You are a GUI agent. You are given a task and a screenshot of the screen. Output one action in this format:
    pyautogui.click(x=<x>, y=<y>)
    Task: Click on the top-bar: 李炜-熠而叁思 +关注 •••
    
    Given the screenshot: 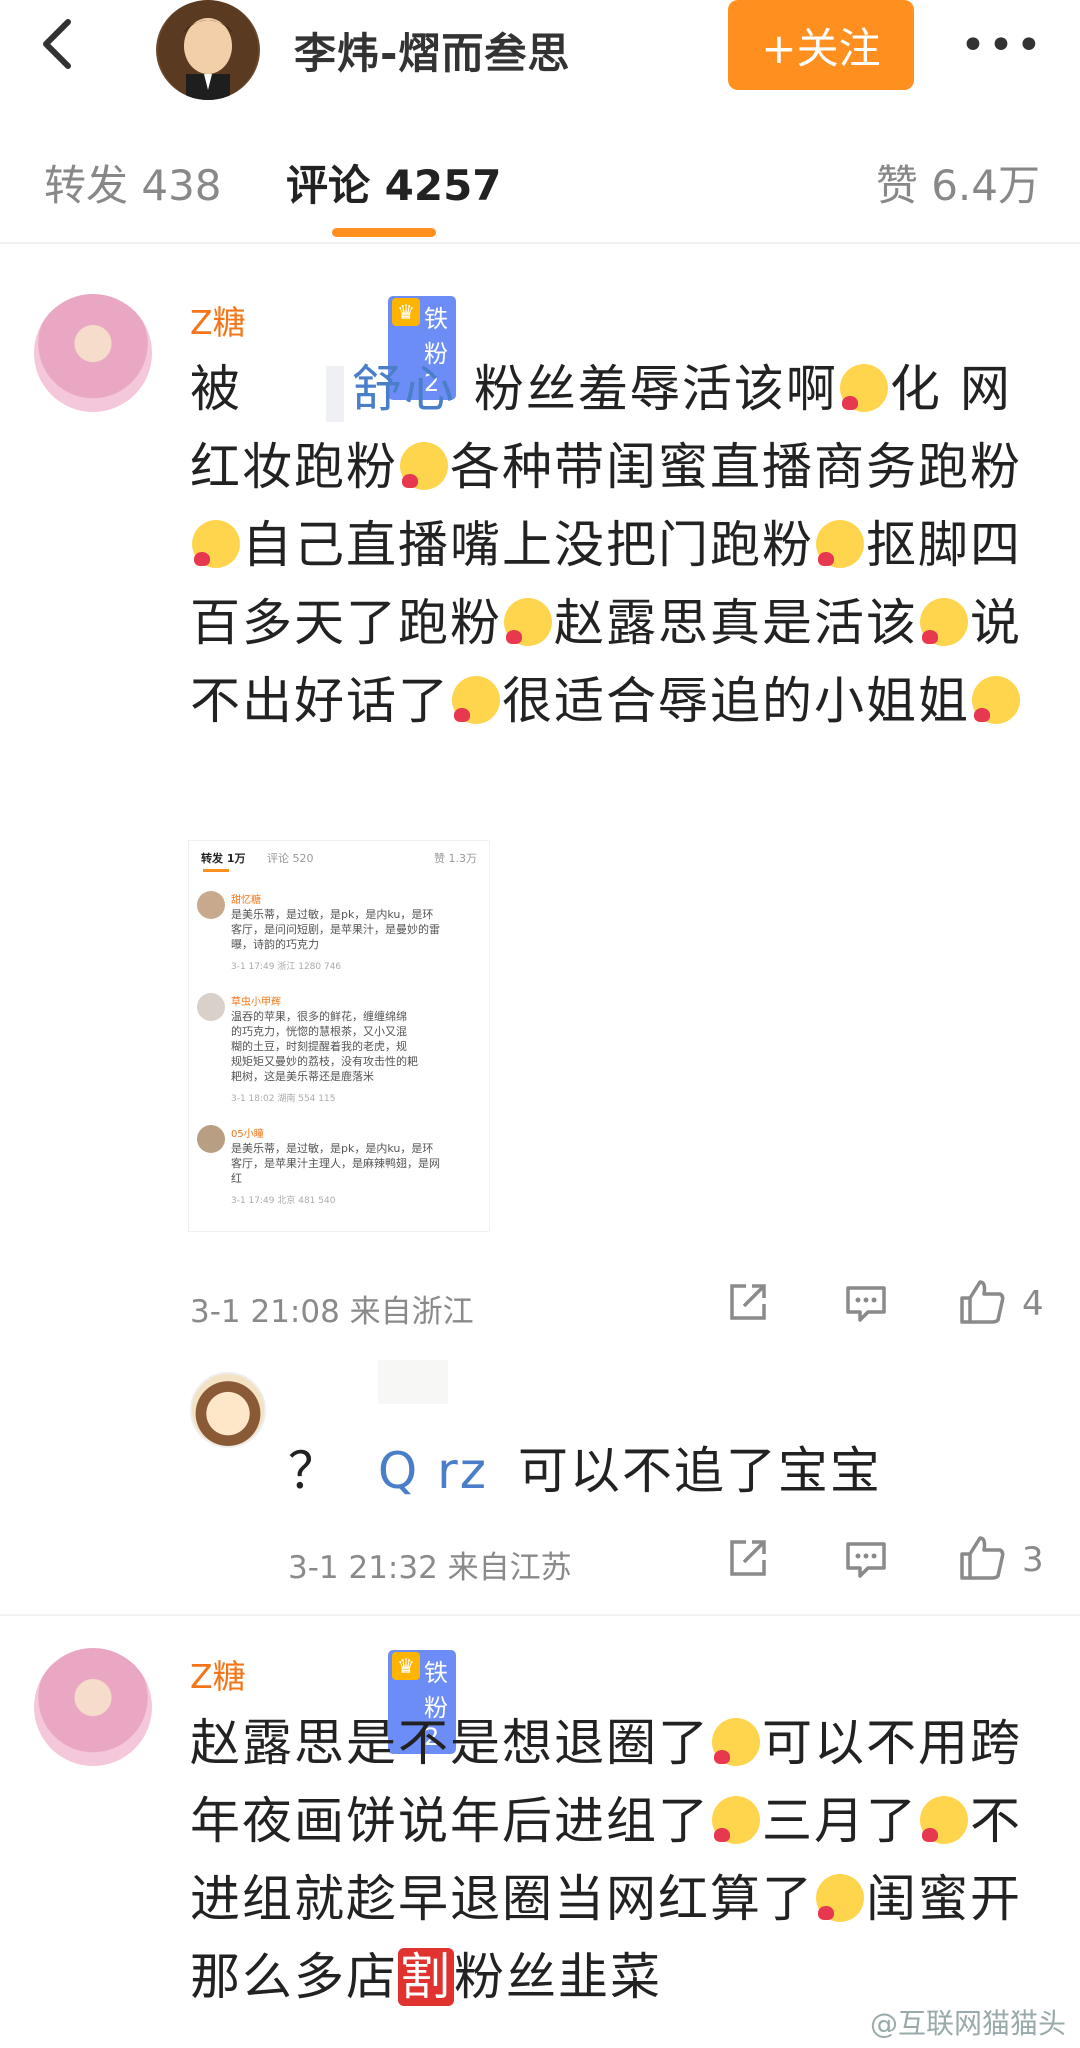 What is the action you would take?
    pyautogui.click(x=540, y=54)
    